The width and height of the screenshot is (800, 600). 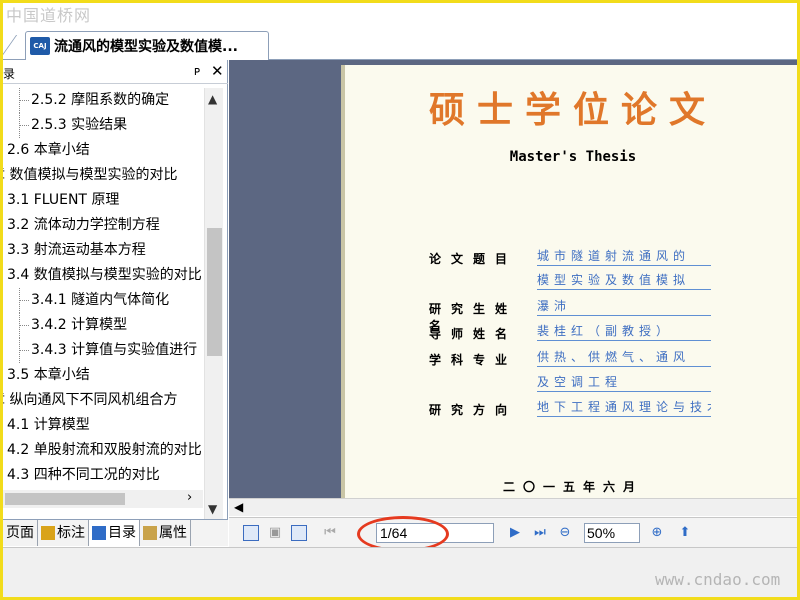 I want to click on toc-item-label: 2.6 本章小结, so click(x=48, y=150).